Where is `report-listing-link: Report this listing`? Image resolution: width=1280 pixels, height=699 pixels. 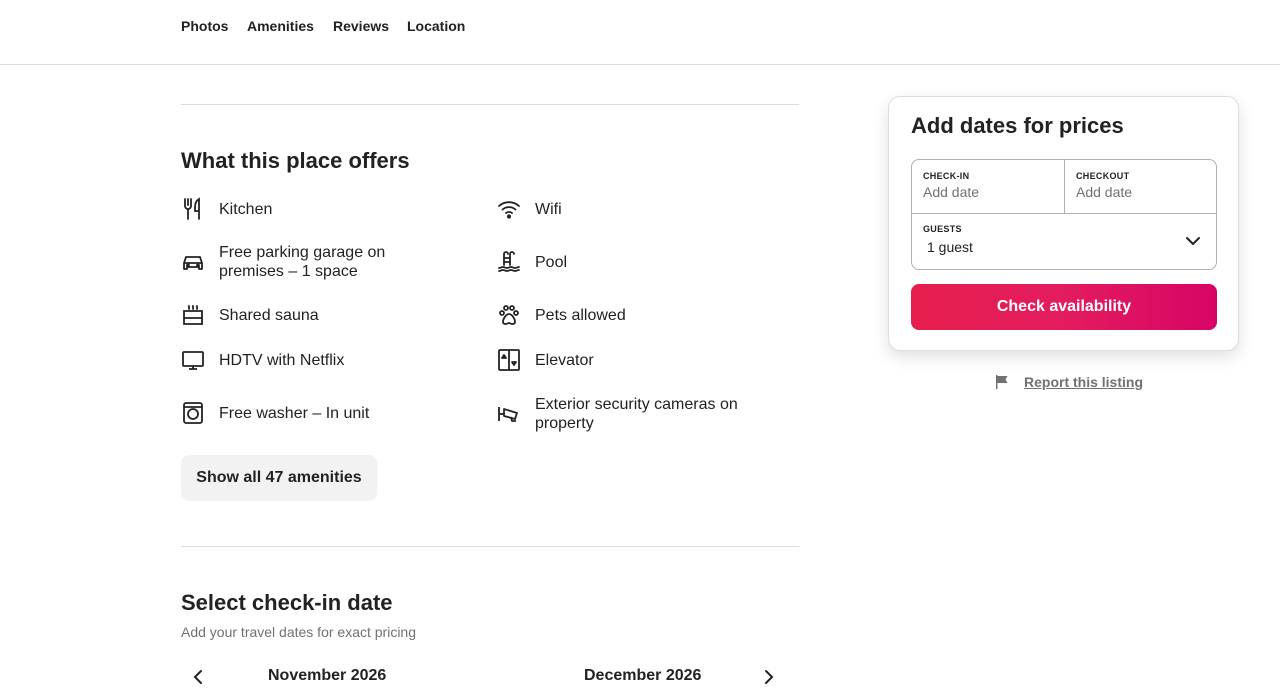
report-listing-link: Report this listing is located at coordinates (1068, 382).